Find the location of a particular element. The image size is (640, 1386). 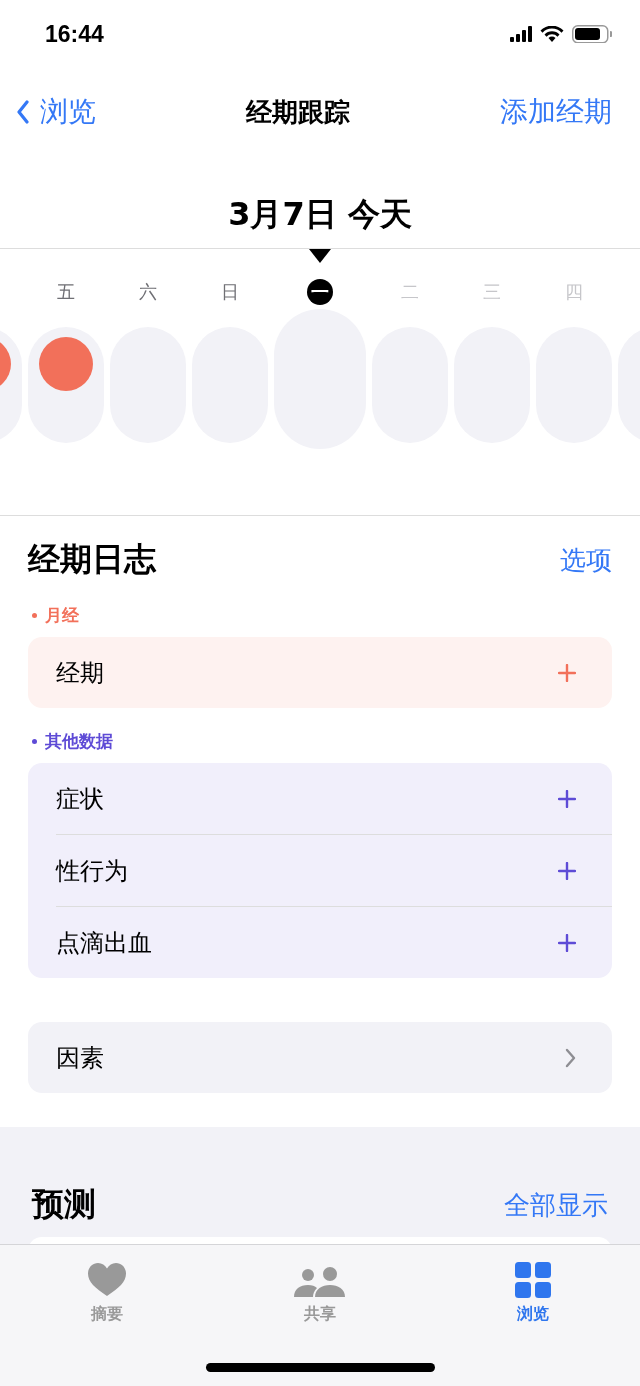

tab-label: 浏览 is located at coordinates (533, 1314).